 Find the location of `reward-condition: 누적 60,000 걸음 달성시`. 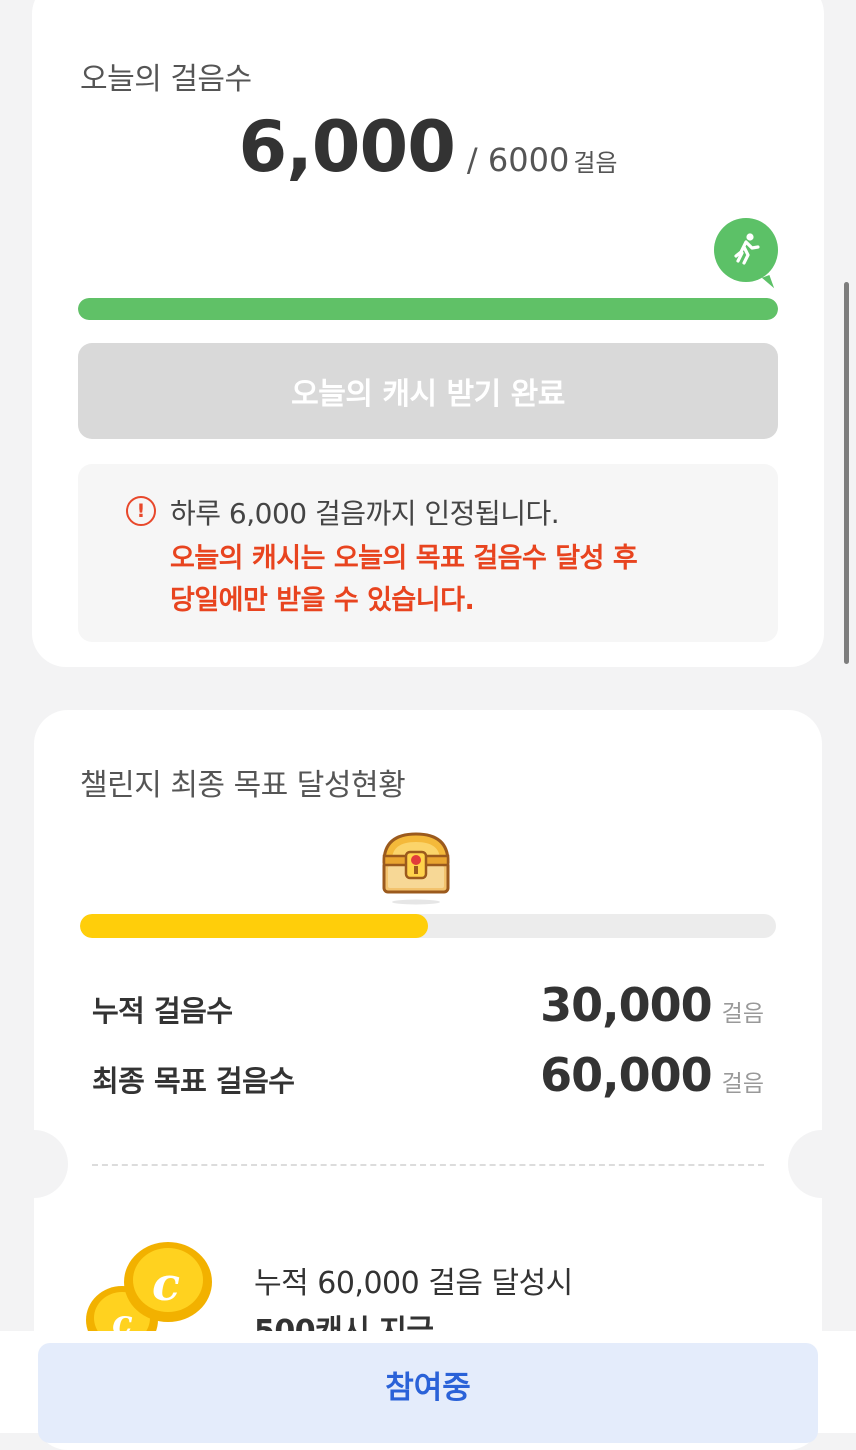

reward-condition: 누적 60,000 걸음 달성시 is located at coordinates (413, 1283).